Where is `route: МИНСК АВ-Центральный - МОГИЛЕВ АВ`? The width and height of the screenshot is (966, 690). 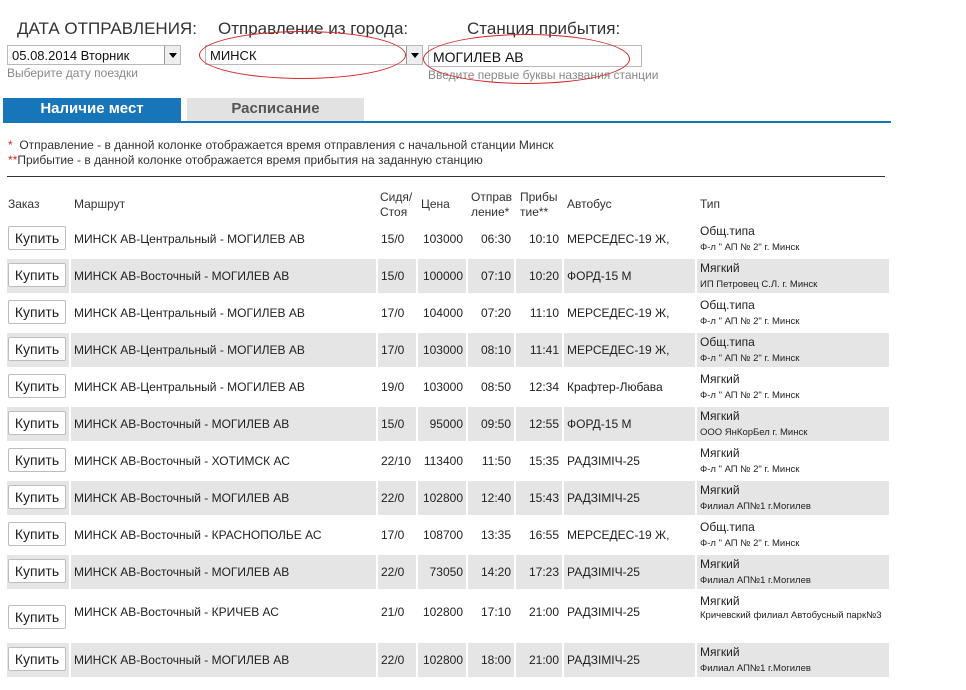 route: МИНСК АВ-Центральный - МОГИЛЕВ АВ is located at coordinates (189, 387).